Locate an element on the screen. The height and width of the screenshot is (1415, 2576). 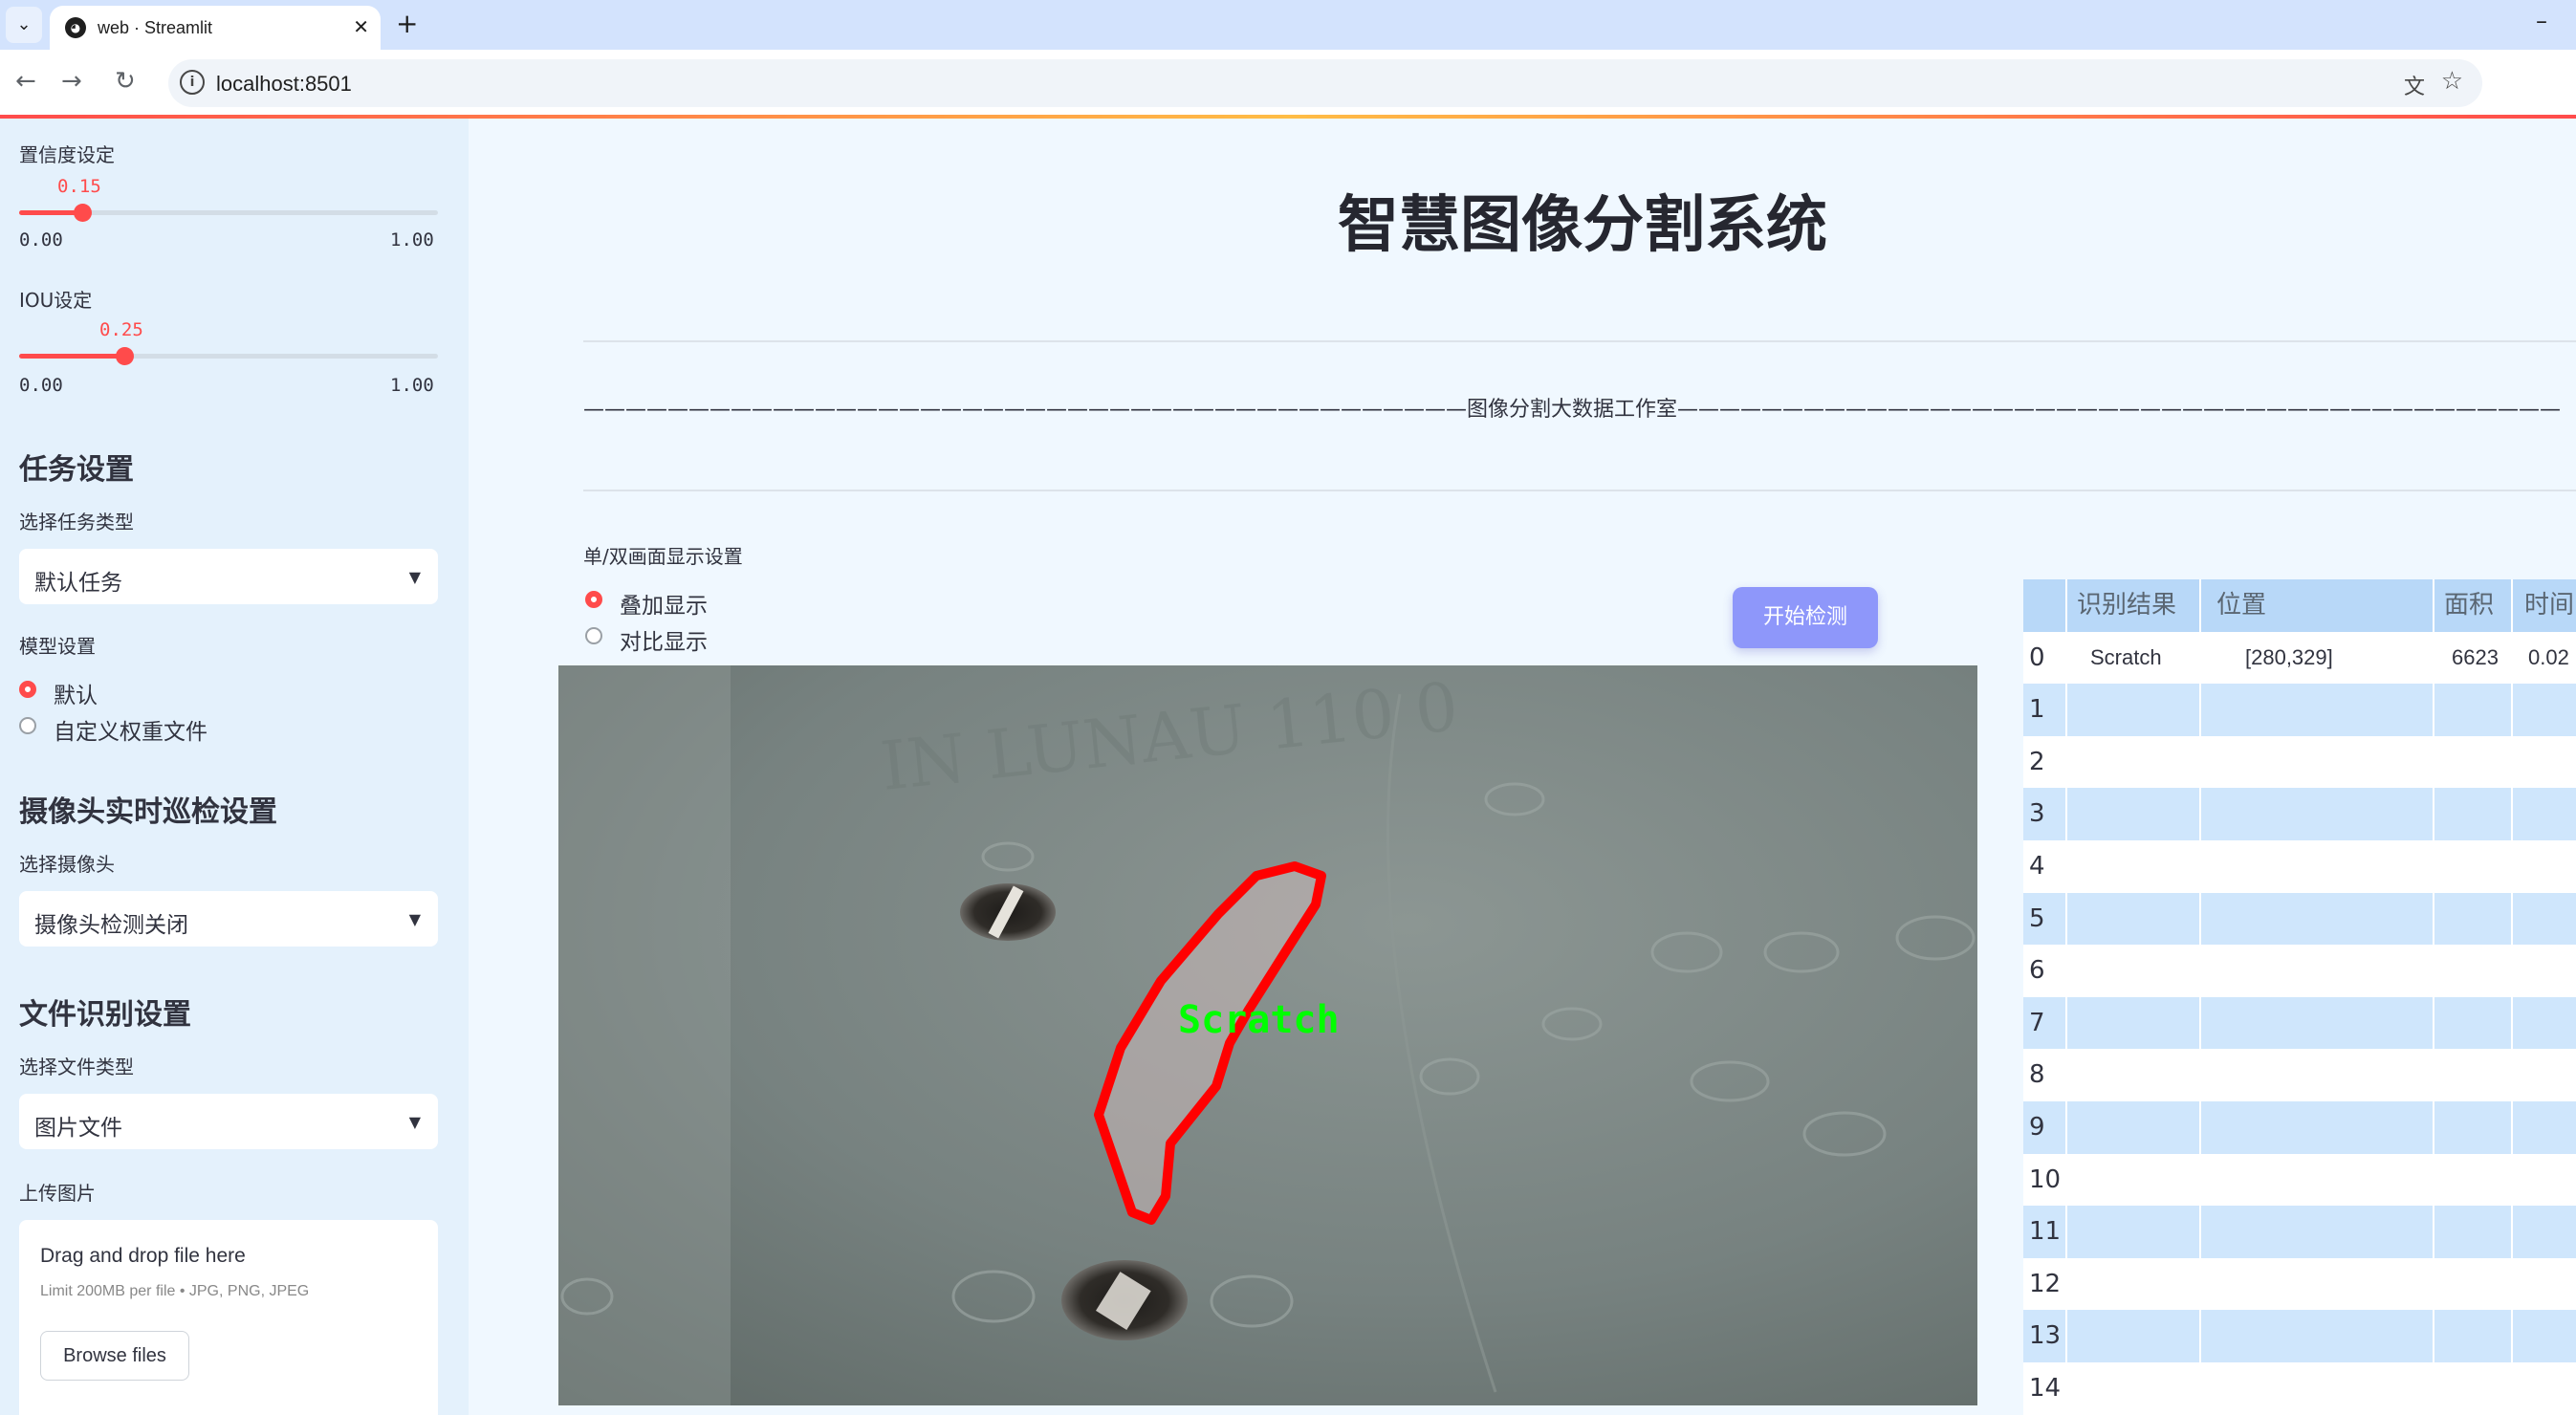
table-header-row: 识别结果 位置 面积 时间 is located at coordinates (2299, 605).